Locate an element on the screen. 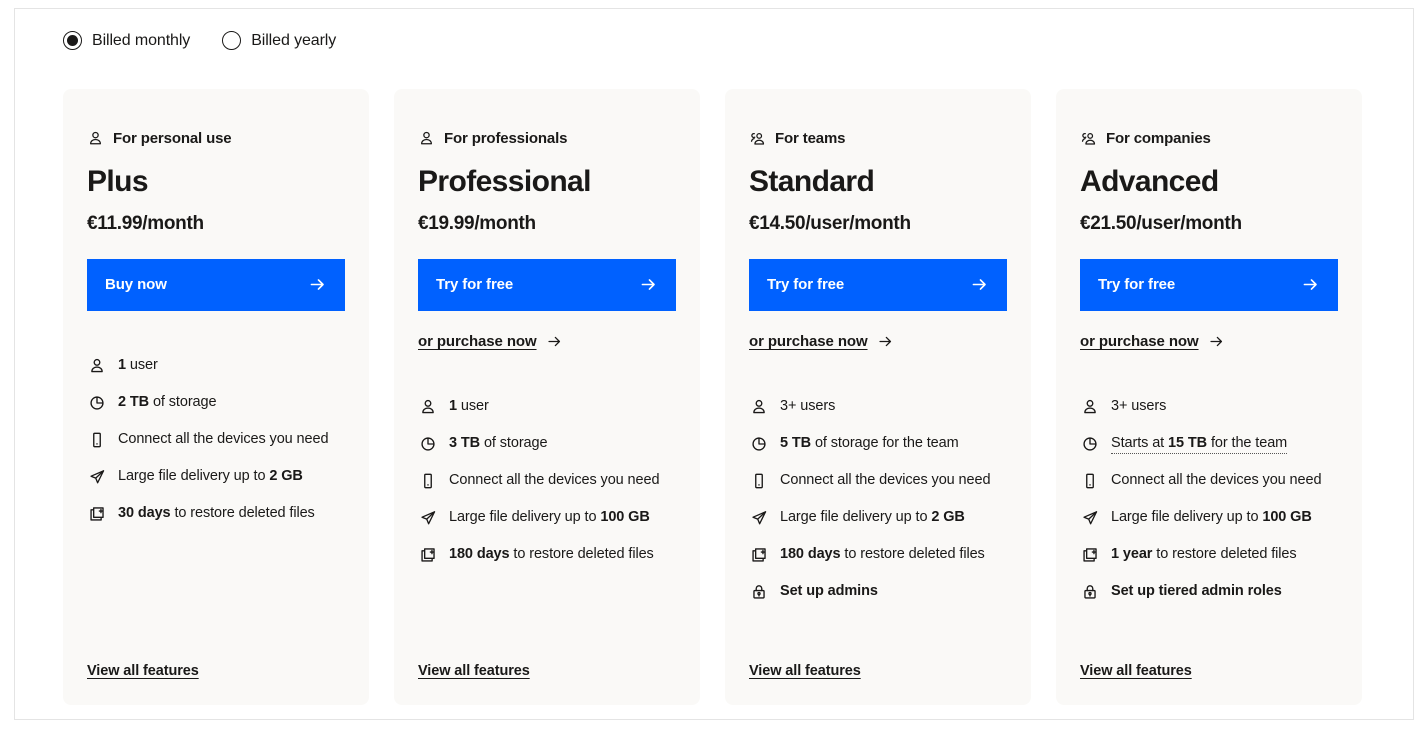 This screenshot has height=742, width=1428. plan-cta-button: Buy now is located at coordinates (216, 284).